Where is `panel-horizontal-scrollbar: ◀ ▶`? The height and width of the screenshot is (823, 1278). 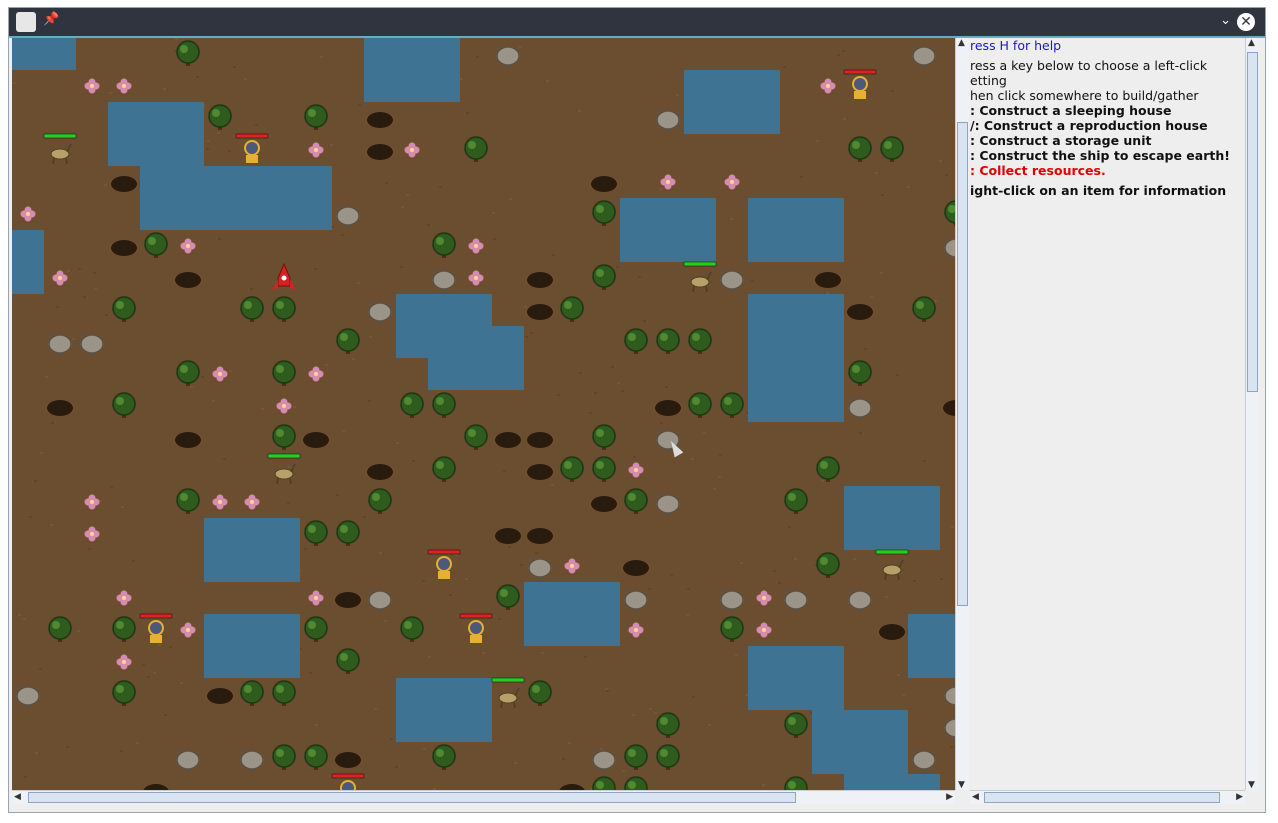 panel-horizontal-scrollbar: ◀ ▶ is located at coordinates (1107, 797).